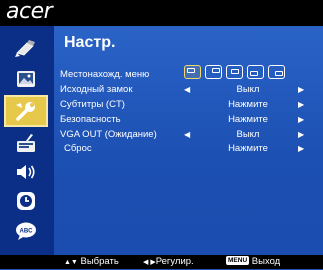  Describe the element at coordinates (255, 72) in the screenshot. I see `location-bottom-left-icon` at that location.